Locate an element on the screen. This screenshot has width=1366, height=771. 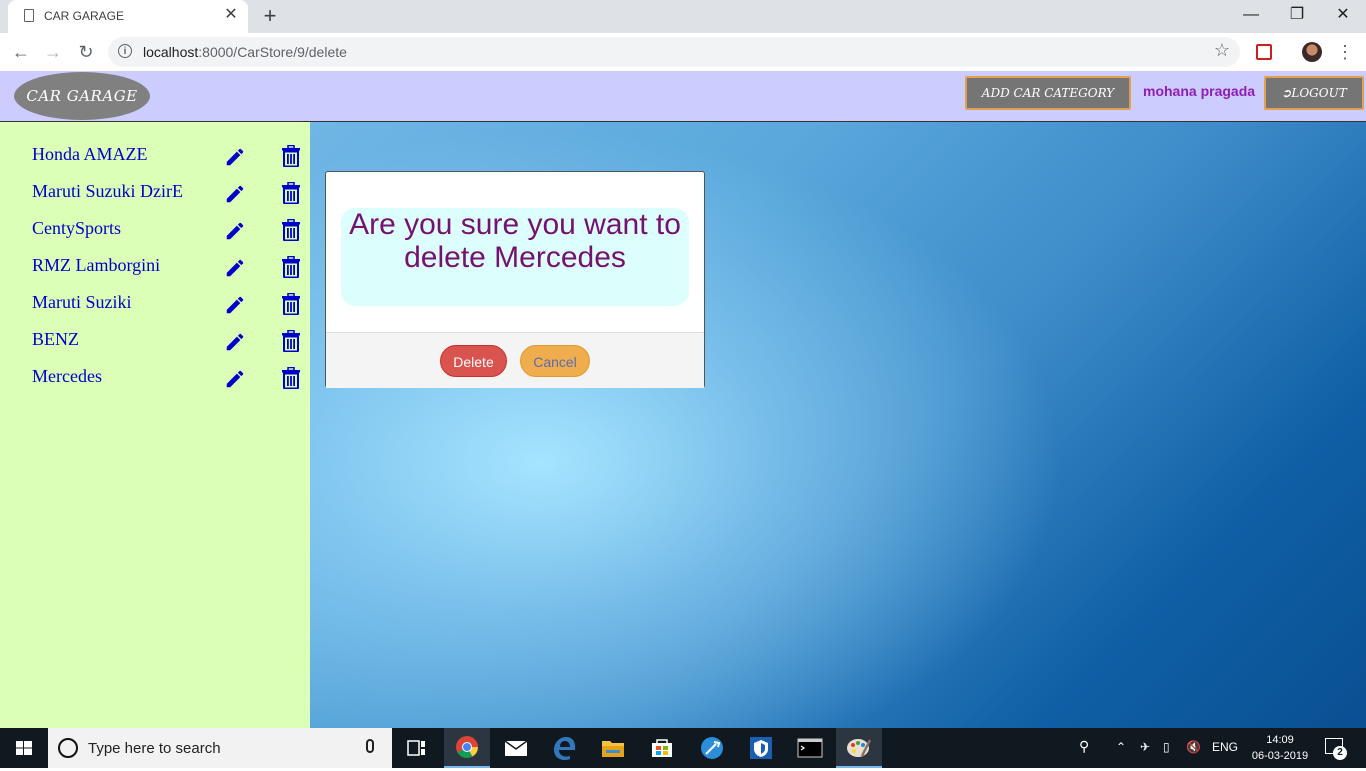
logout-button: ➲LOGOUT is located at coordinates (1314, 93).